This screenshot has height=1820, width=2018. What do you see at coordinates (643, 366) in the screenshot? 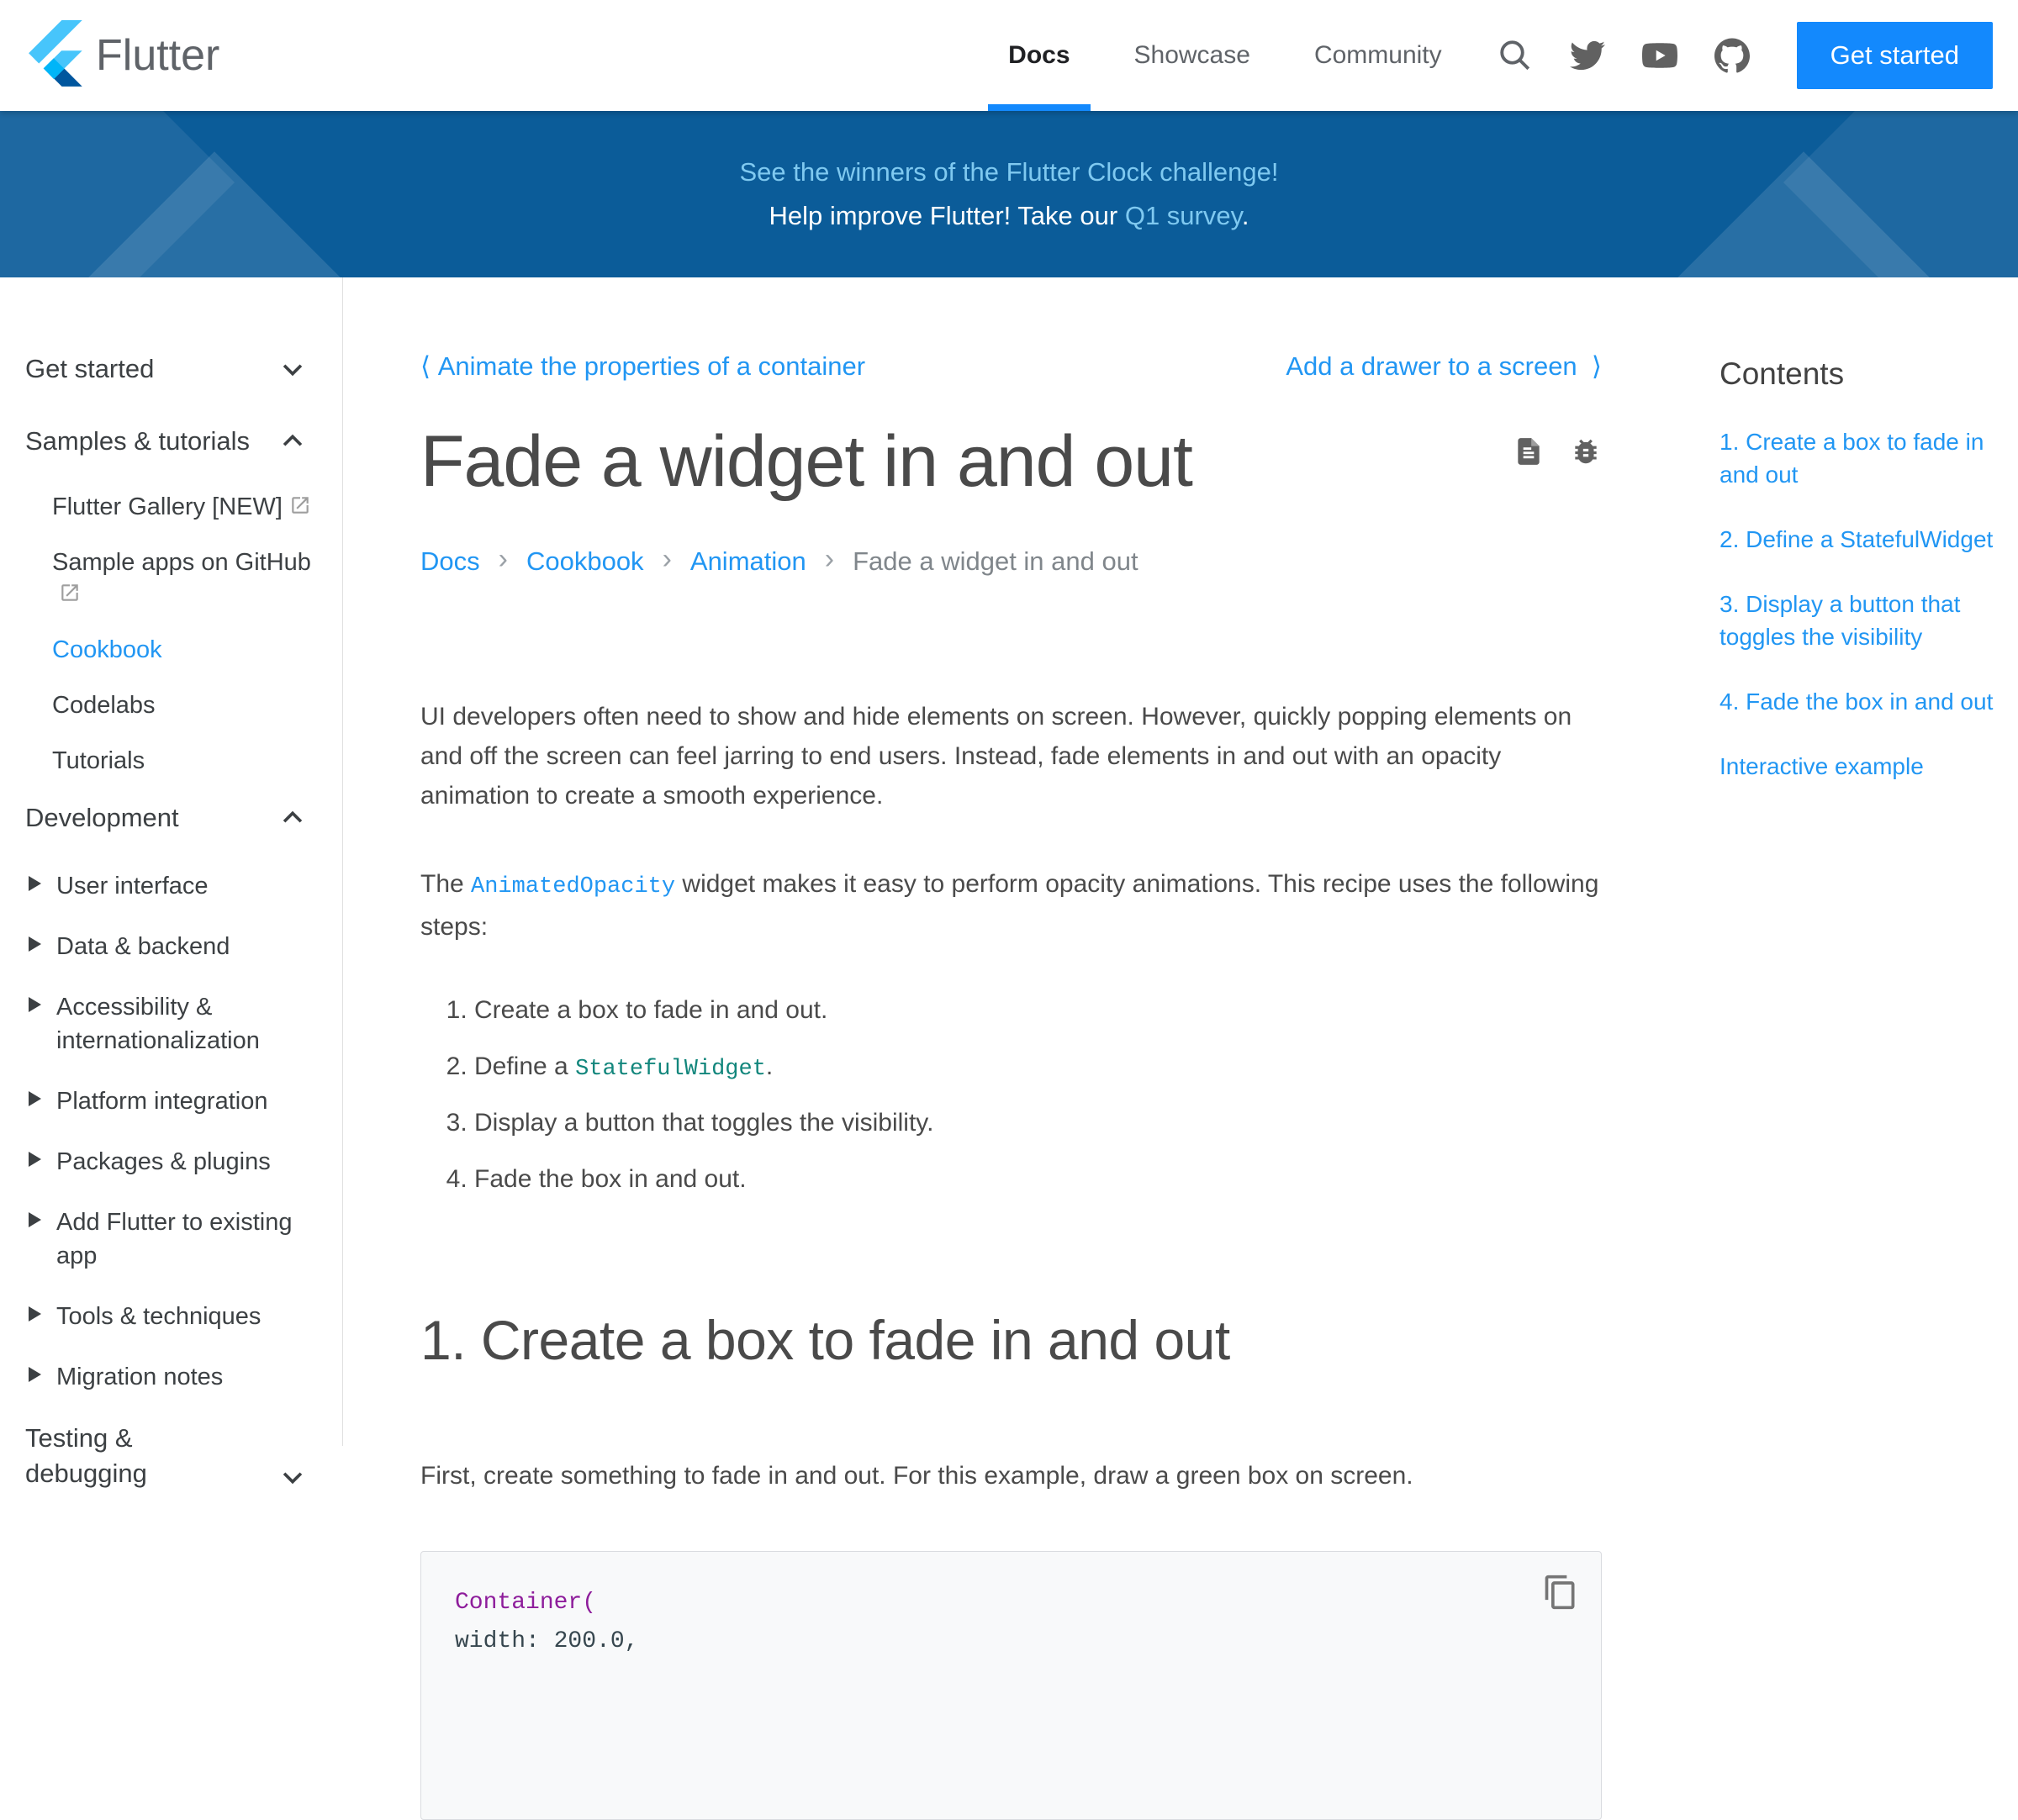
I see `prev-page-link: Animate the properties of a container` at bounding box center [643, 366].